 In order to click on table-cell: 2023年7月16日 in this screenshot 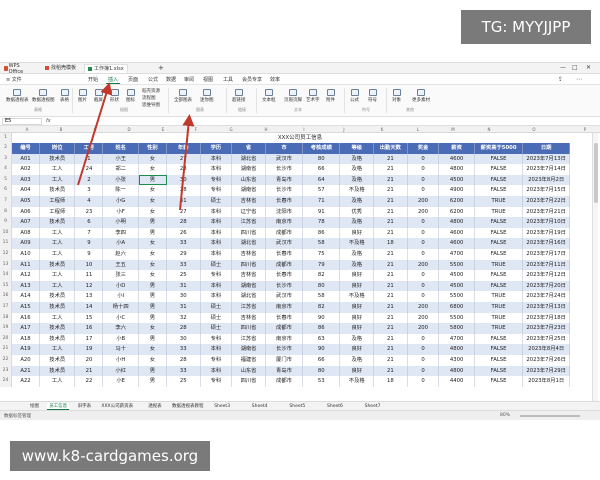, I will do `click(546, 243)`.